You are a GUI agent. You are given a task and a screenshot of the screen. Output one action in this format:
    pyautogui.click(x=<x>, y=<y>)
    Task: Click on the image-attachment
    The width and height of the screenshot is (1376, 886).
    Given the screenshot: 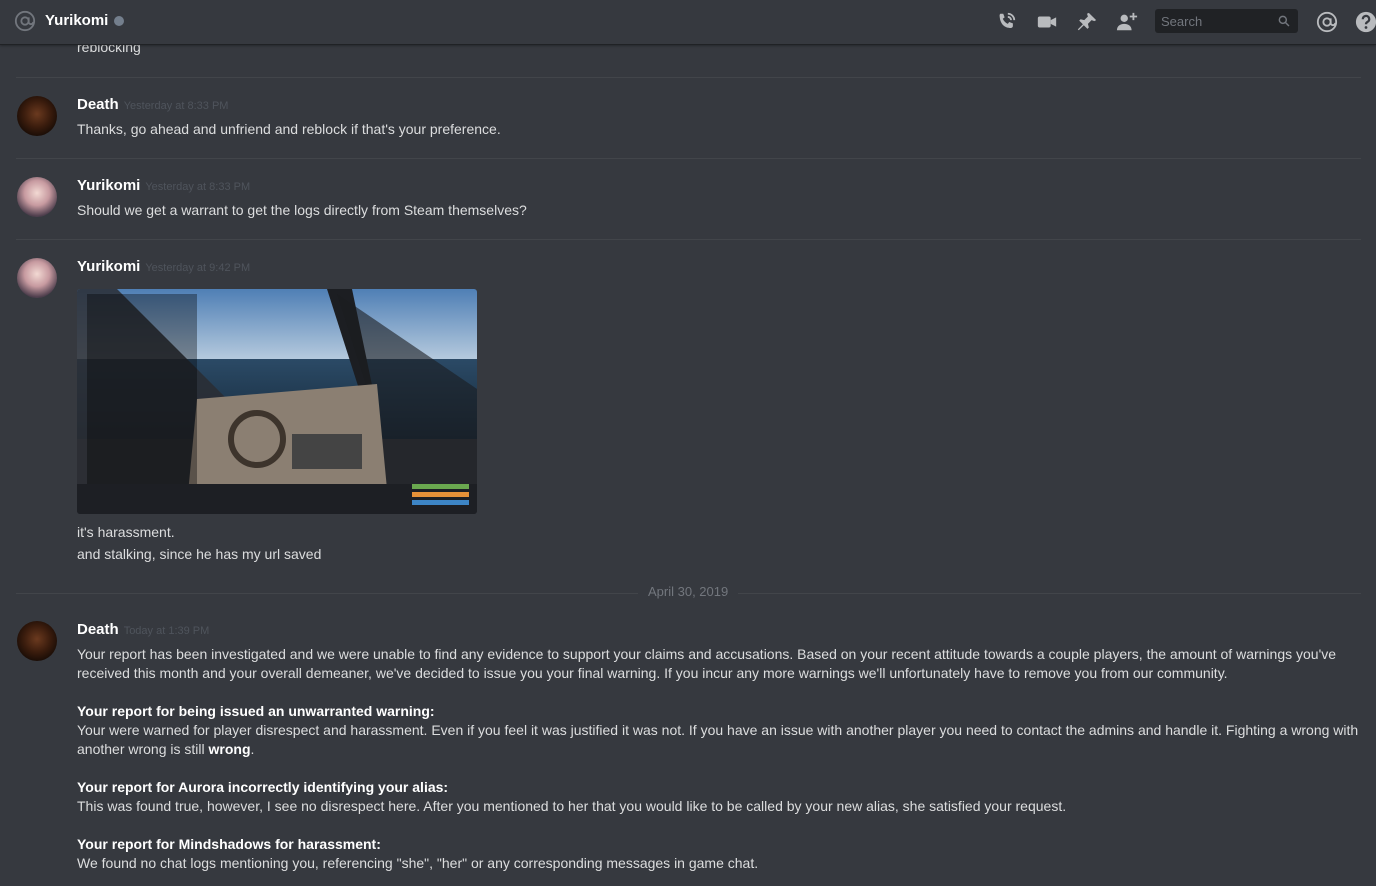 What is the action you would take?
    pyautogui.click(x=277, y=401)
    